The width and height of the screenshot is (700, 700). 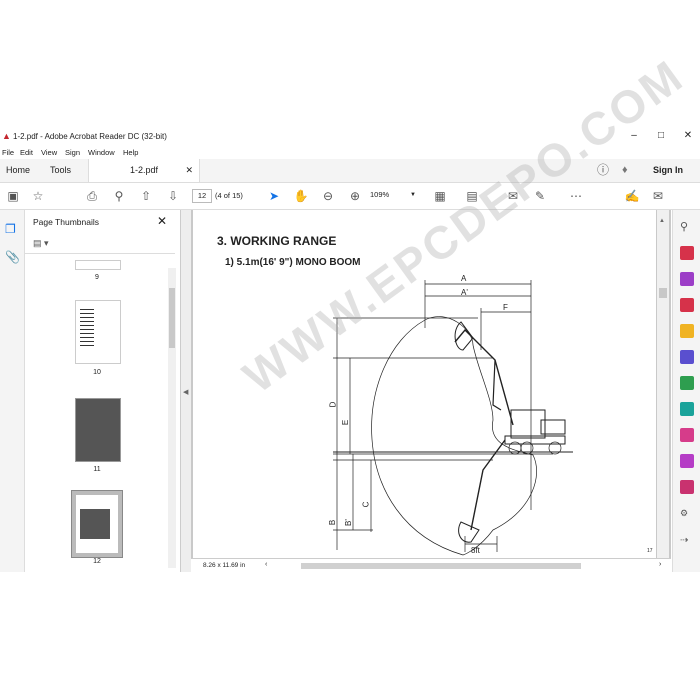 What do you see at coordinates (18, 170) in the screenshot?
I see `tab-home: Home` at bounding box center [18, 170].